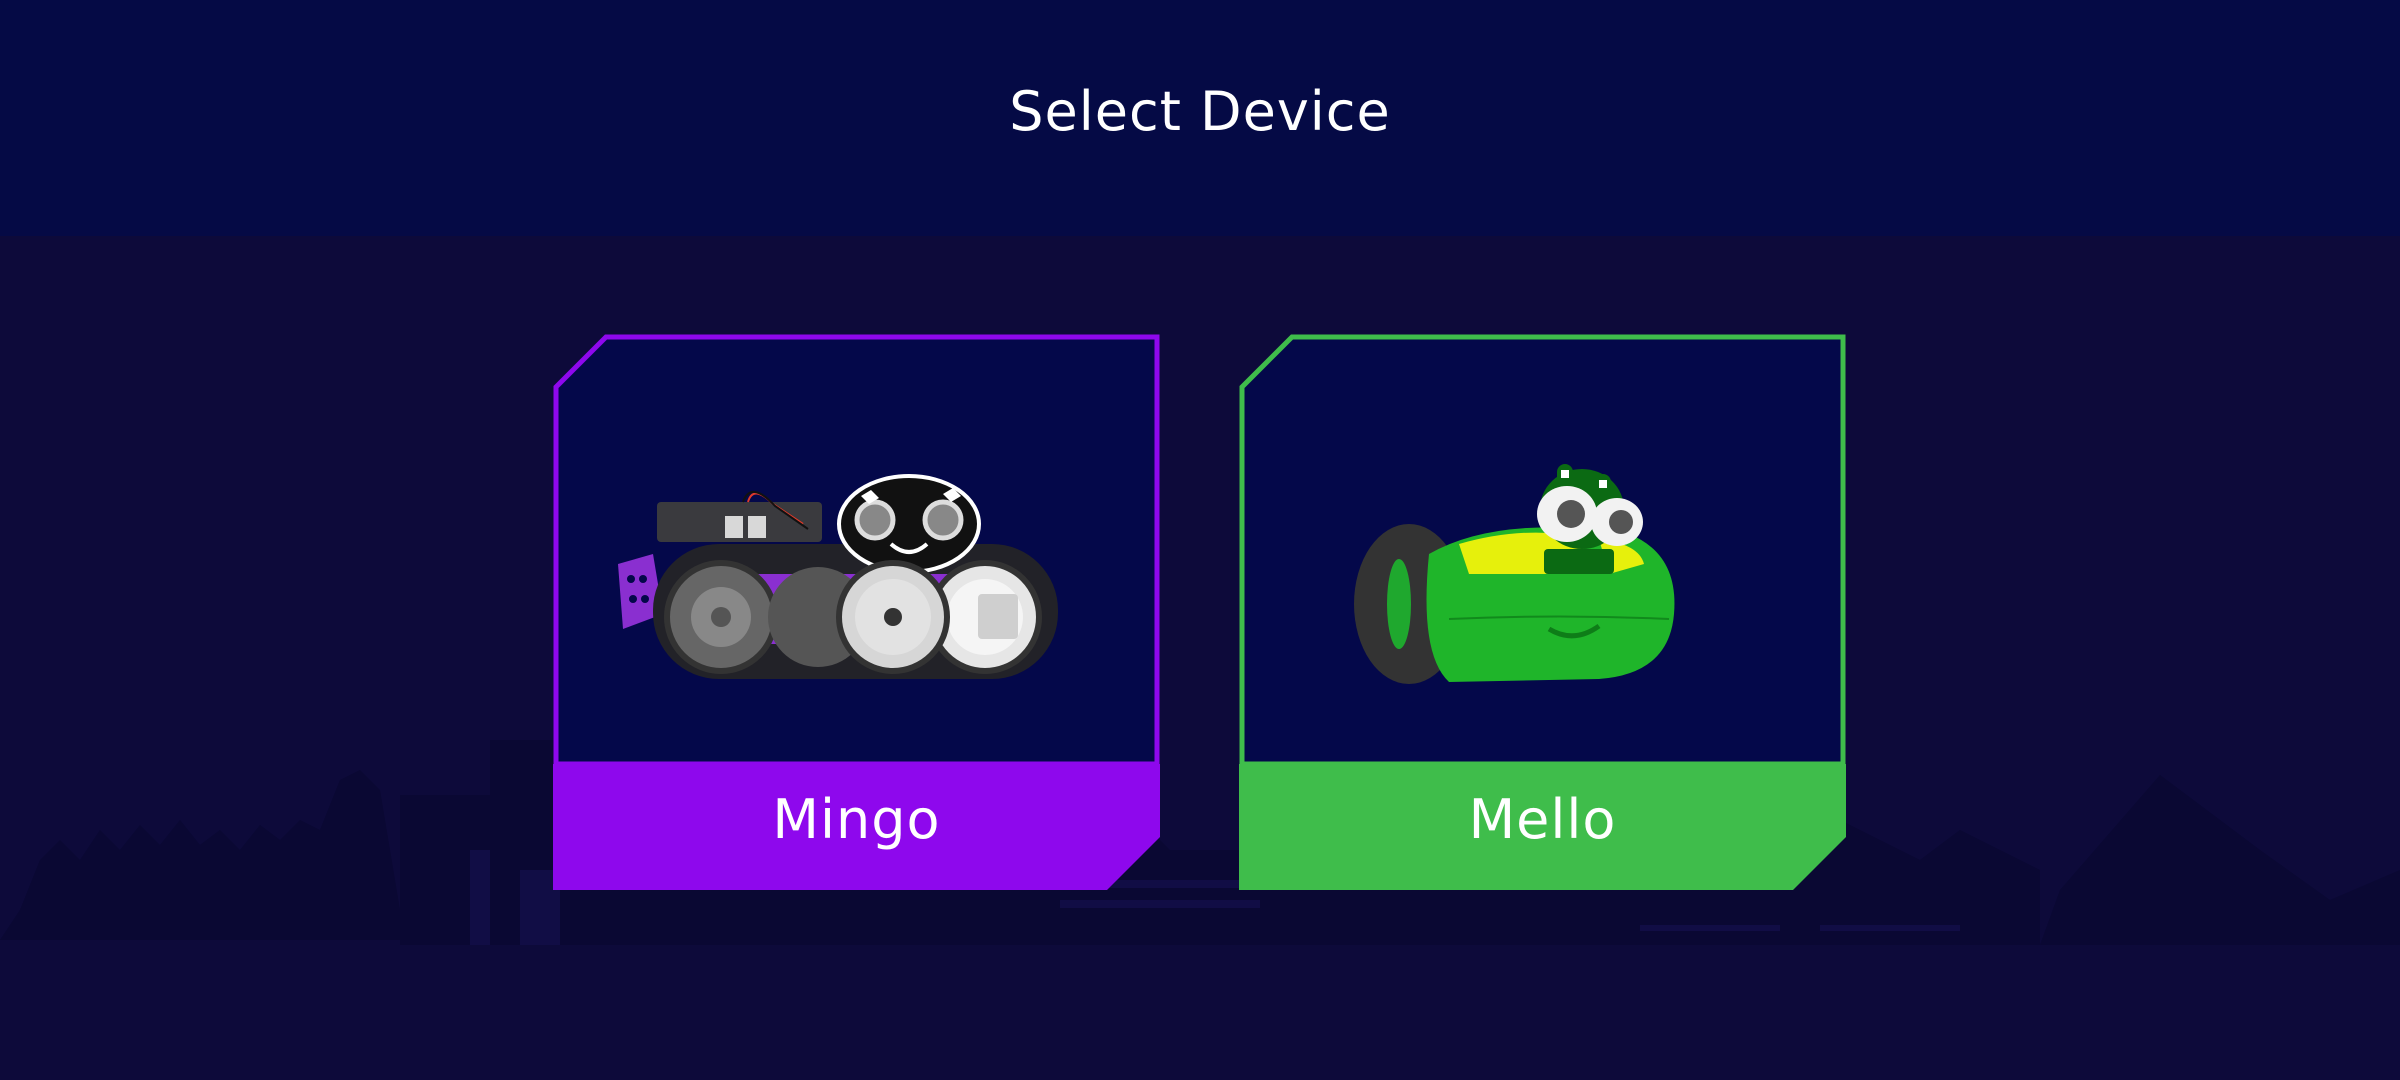 The width and height of the screenshot is (2400, 1080). I want to click on page-title: Select Device, so click(1200, 111).